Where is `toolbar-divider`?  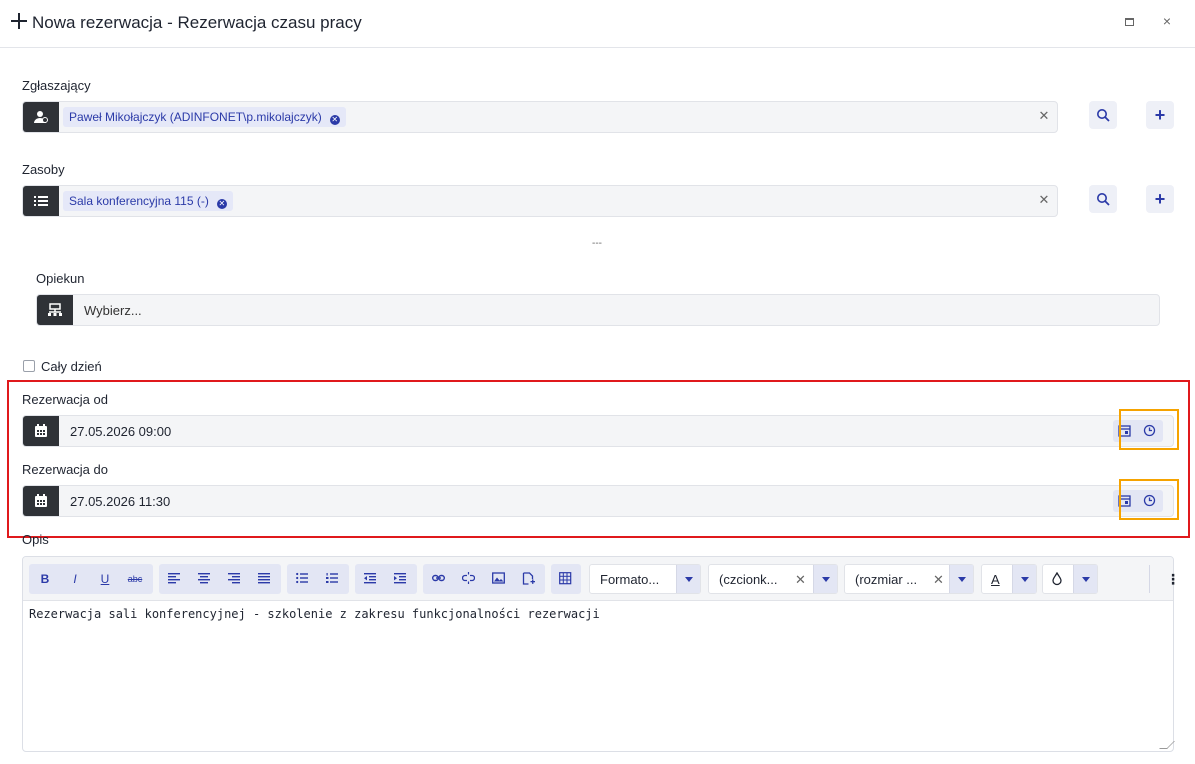
toolbar-divider is located at coordinates (1149, 579).